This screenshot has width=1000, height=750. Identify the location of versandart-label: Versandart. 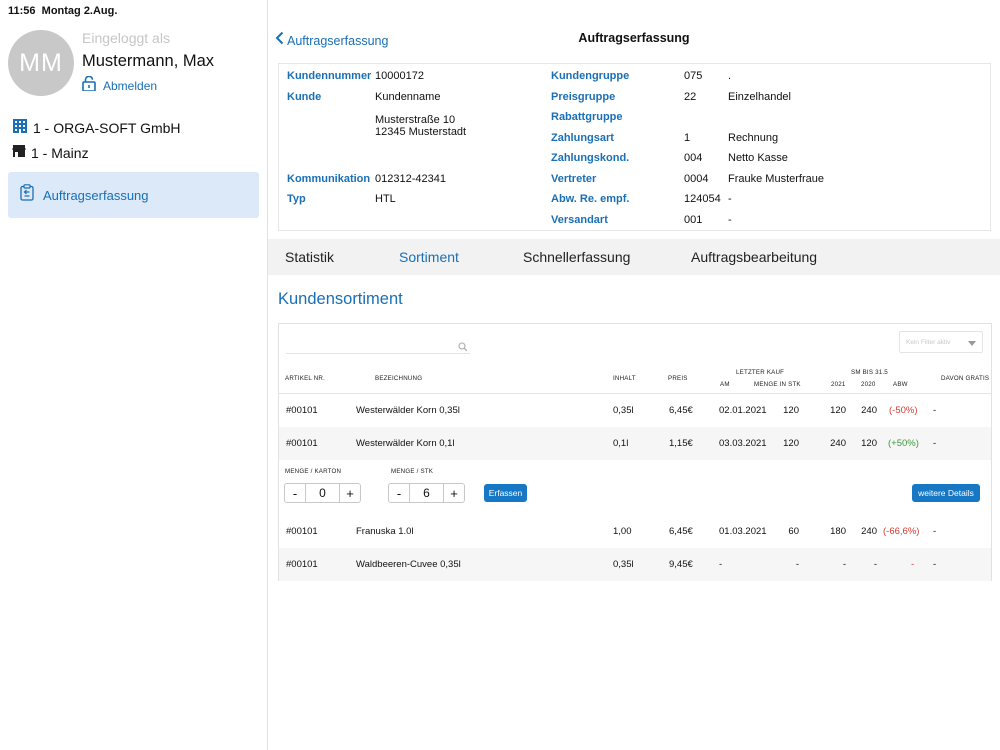
(579, 220).